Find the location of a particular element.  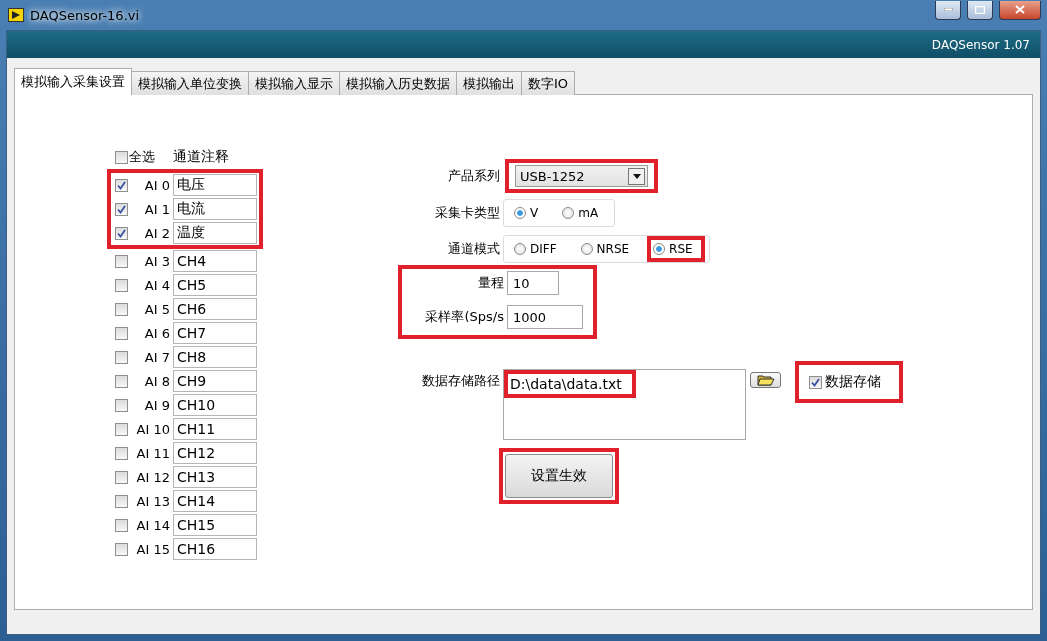

channel-note-field: CH5 is located at coordinates (215, 285).